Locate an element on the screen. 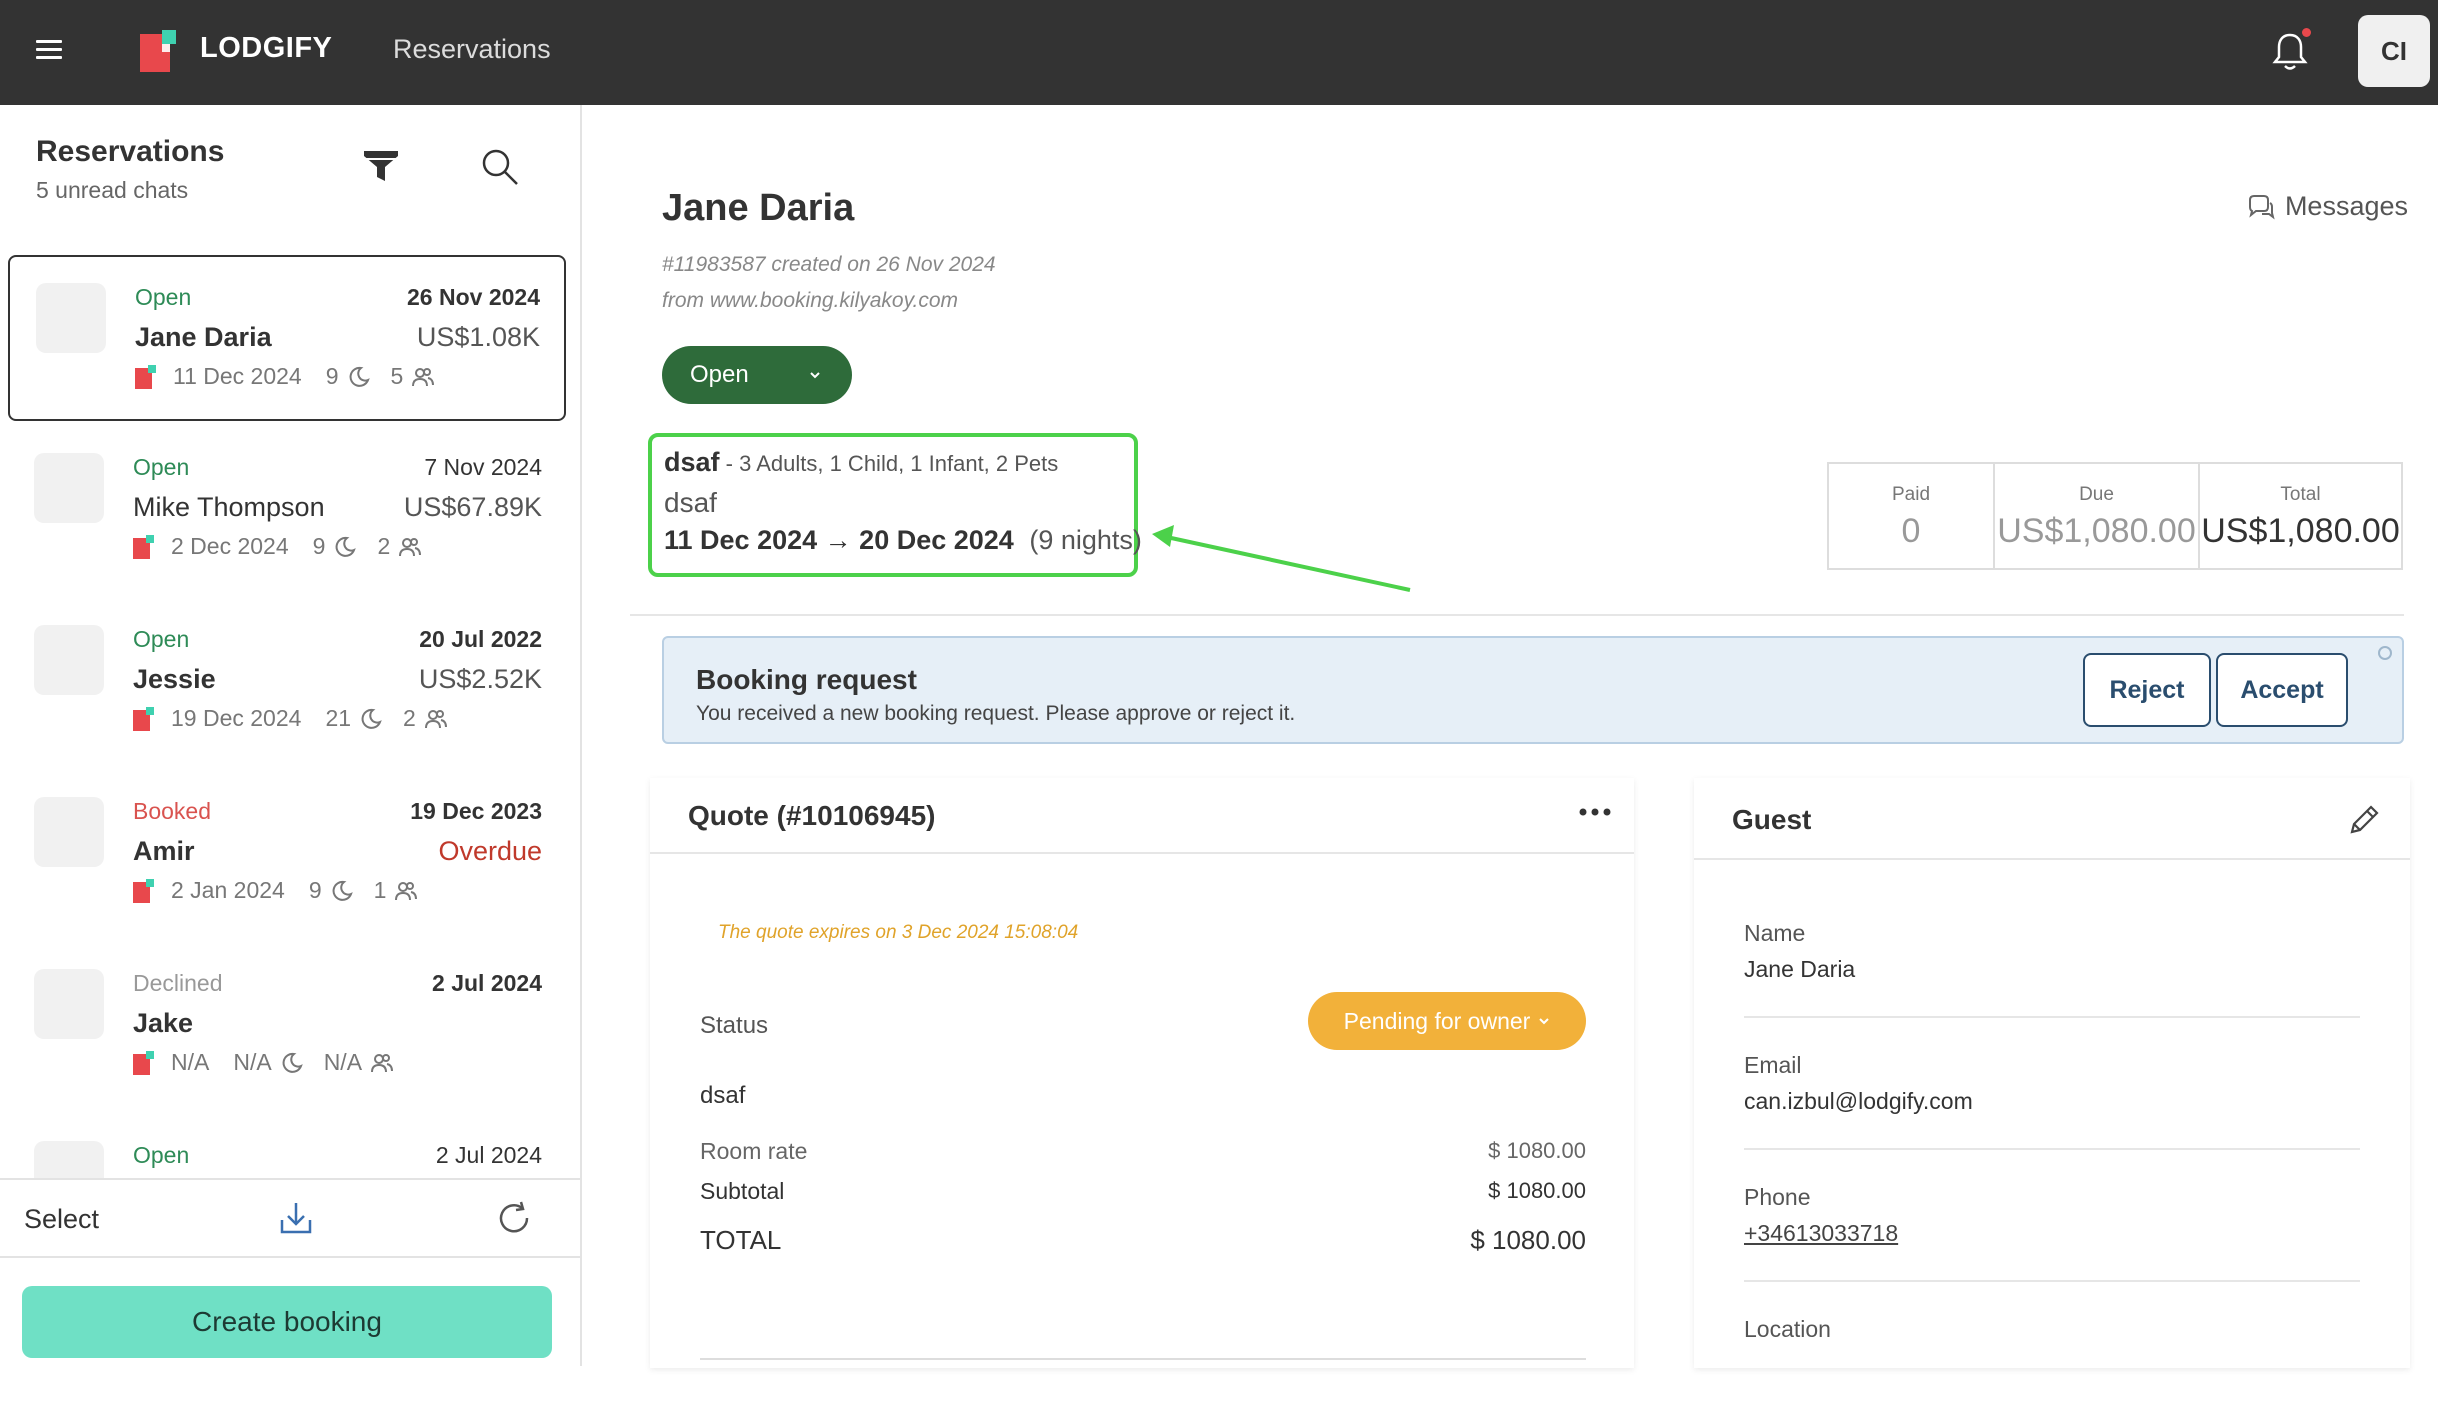 This screenshot has width=2438, height=1414. dismiss-icon is located at coordinates (2385, 653).